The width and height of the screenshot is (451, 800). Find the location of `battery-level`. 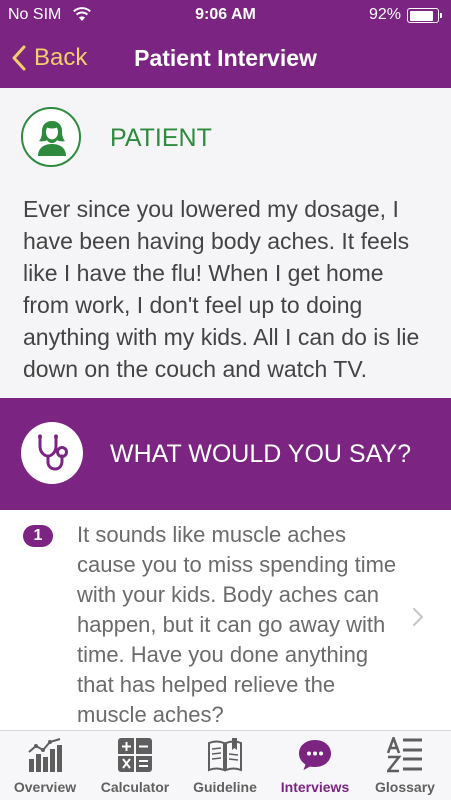

battery-level is located at coordinates (421, 15).